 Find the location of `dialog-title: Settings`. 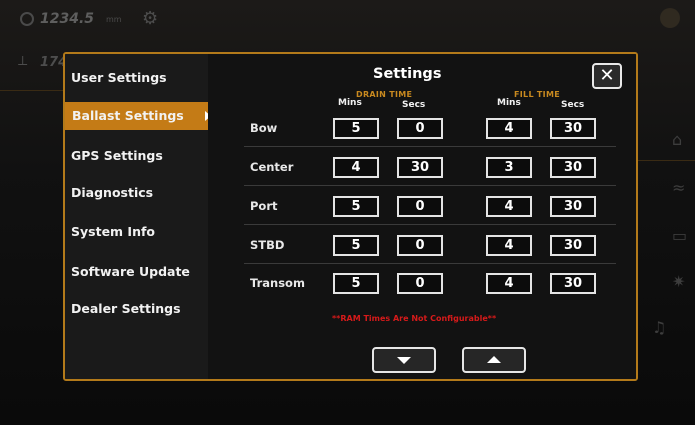

dialog-title: Settings is located at coordinates (407, 74).